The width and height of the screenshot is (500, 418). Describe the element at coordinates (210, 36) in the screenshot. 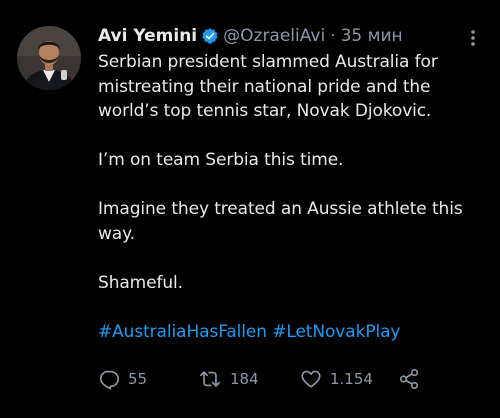

I see `verified-badge-icon` at that location.